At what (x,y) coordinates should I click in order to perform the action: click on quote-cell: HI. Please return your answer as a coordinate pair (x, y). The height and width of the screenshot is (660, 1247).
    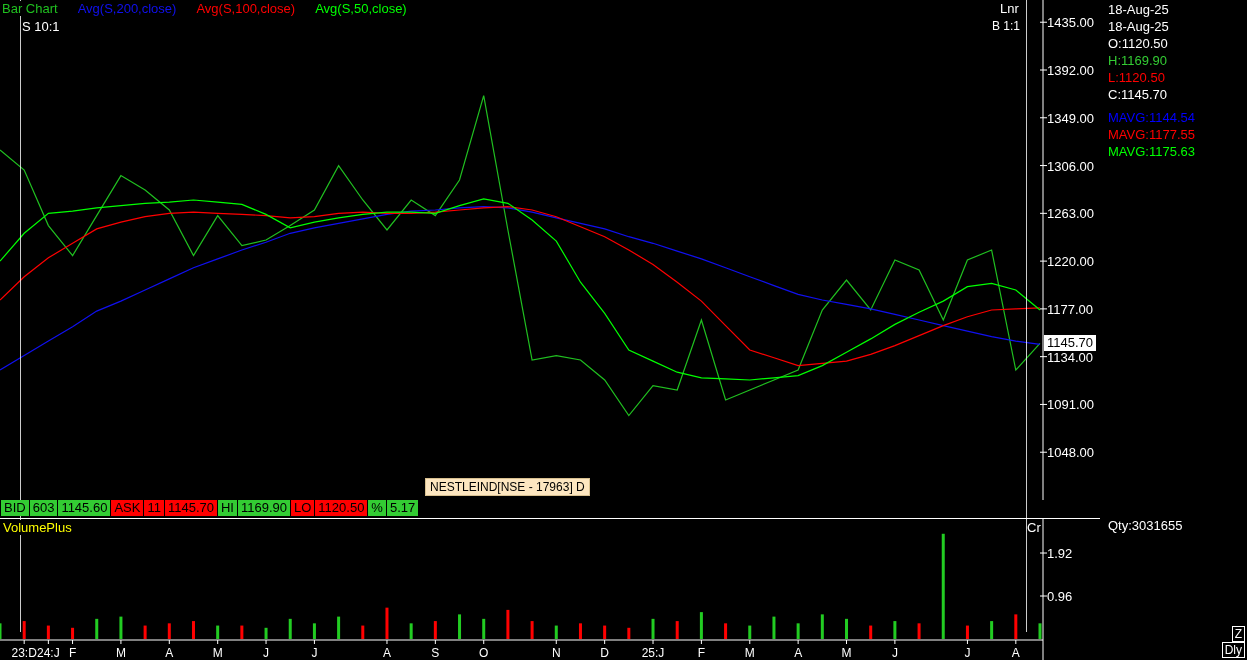
    Looking at the image, I should click on (227, 508).